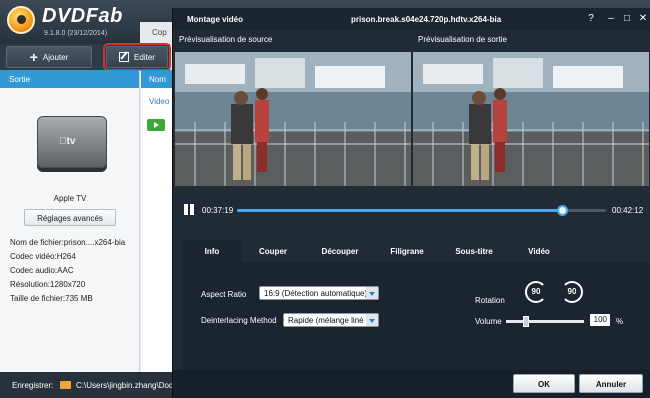 The height and width of the screenshot is (398, 650). I want to click on apple-tv-device-icon: tv, so click(72, 142).